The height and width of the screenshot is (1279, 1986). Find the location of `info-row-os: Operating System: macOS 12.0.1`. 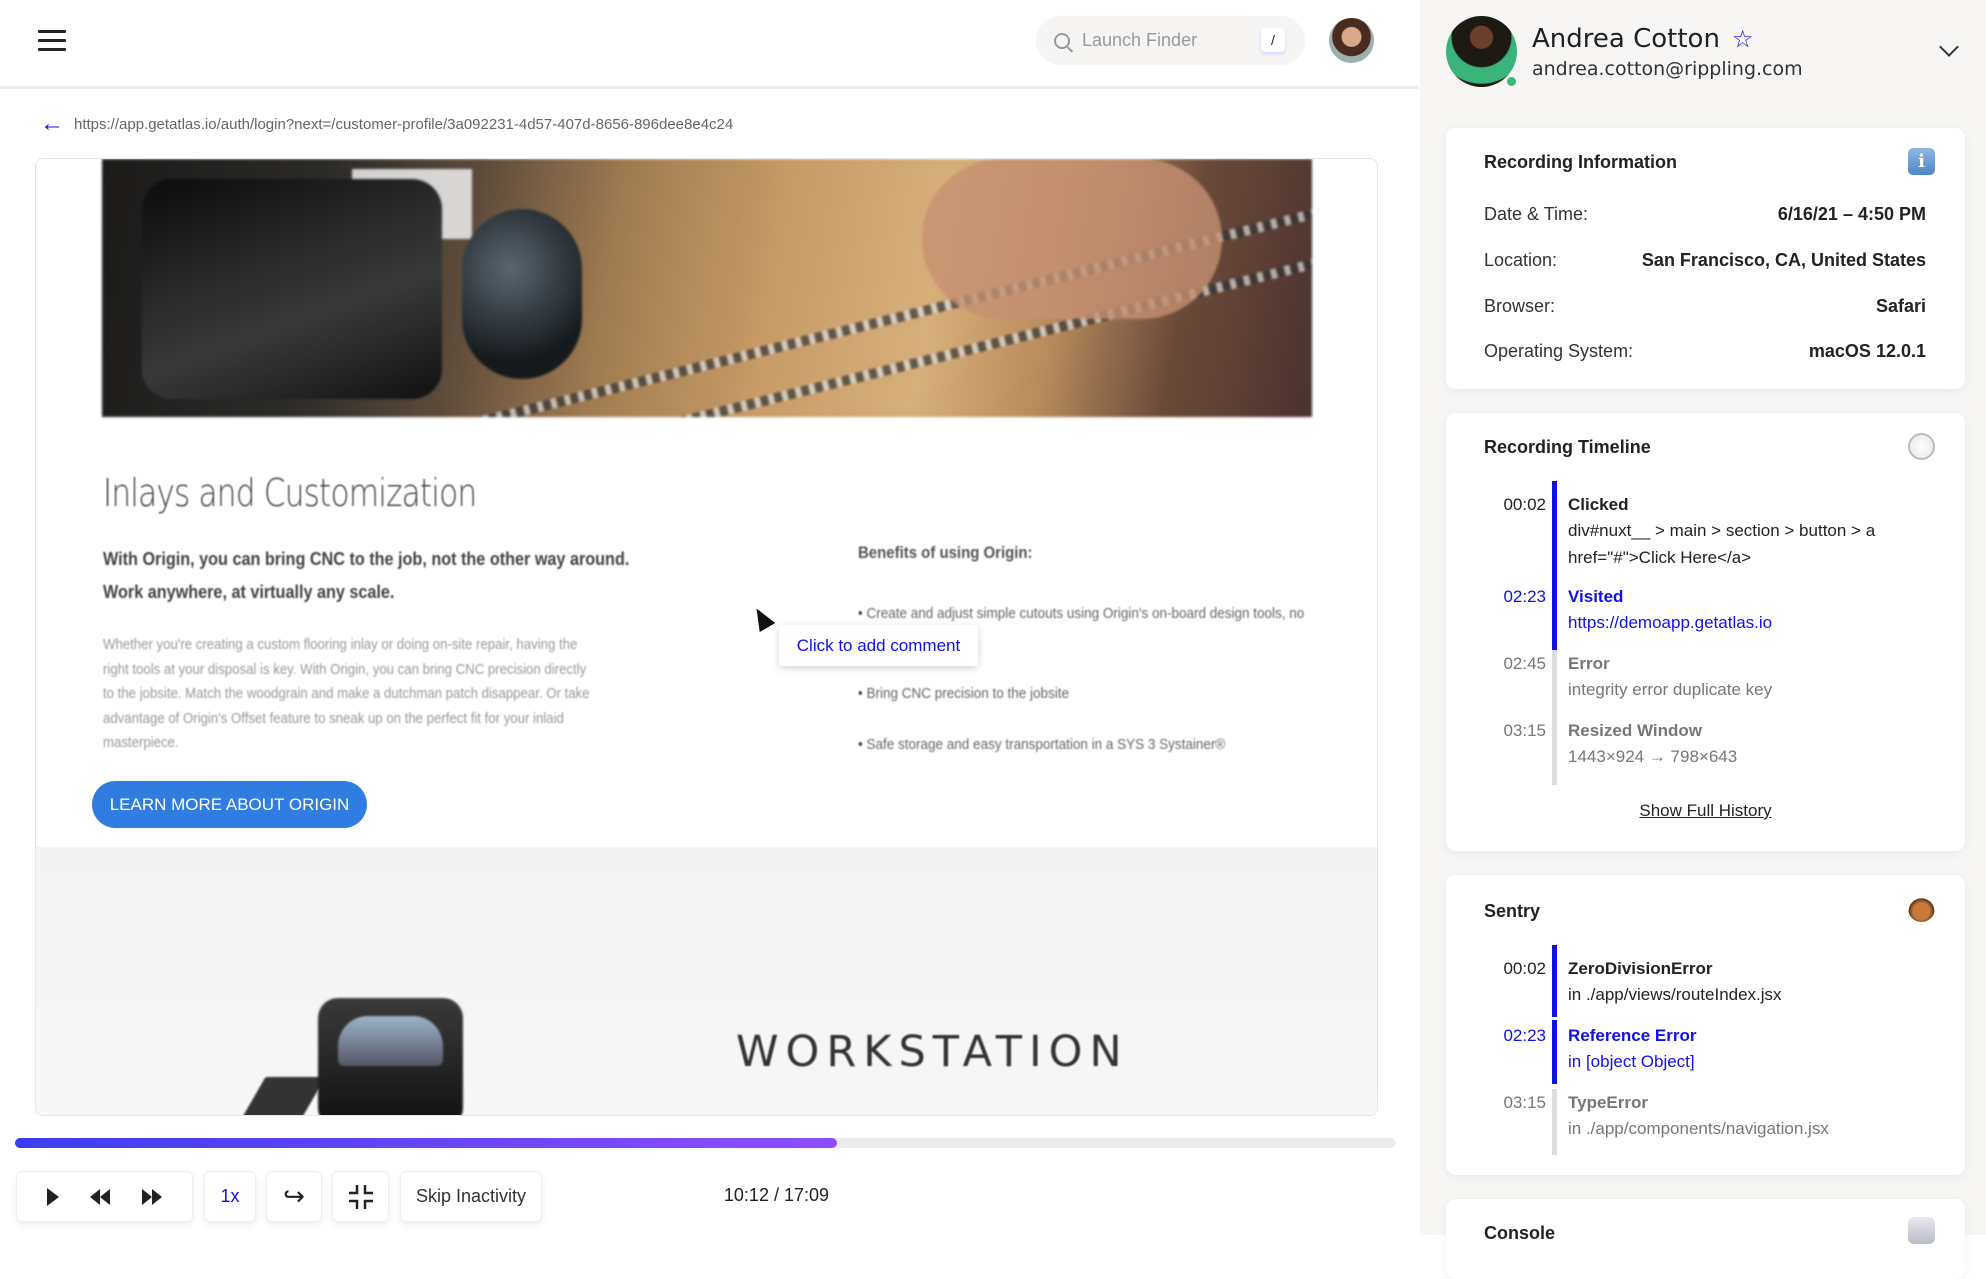

info-row-os: Operating System: macOS 12.0.1 is located at coordinates (1705, 351).